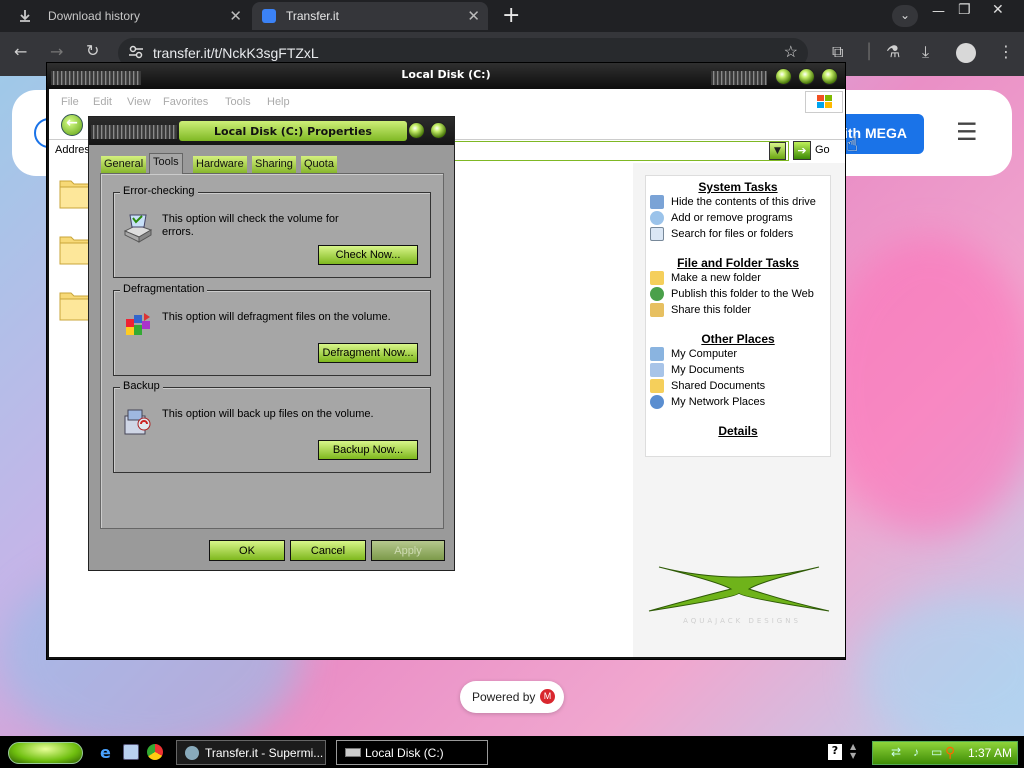 The width and height of the screenshot is (1024, 768). What do you see at coordinates (412, 752) in the screenshot?
I see `taskbar-item-local-disk: Local Disk (C:)` at bounding box center [412, 752].